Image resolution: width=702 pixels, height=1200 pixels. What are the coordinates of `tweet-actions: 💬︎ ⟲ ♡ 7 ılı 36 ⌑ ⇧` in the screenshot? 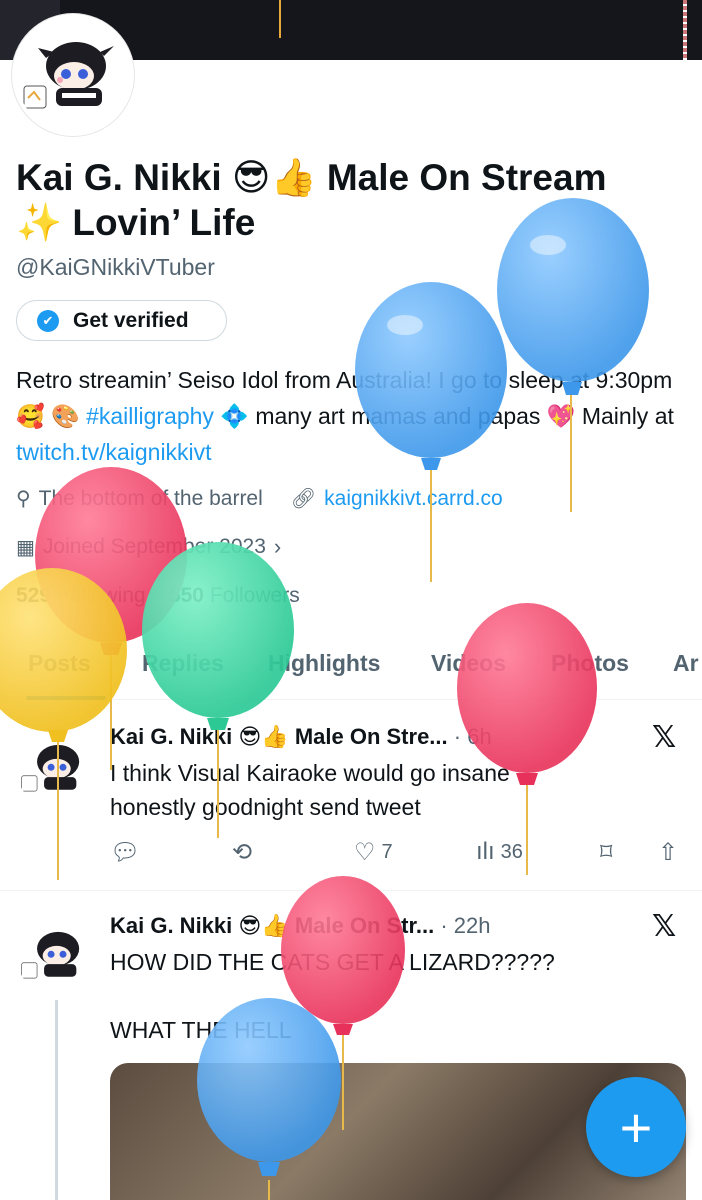 It's located at (400, 853).